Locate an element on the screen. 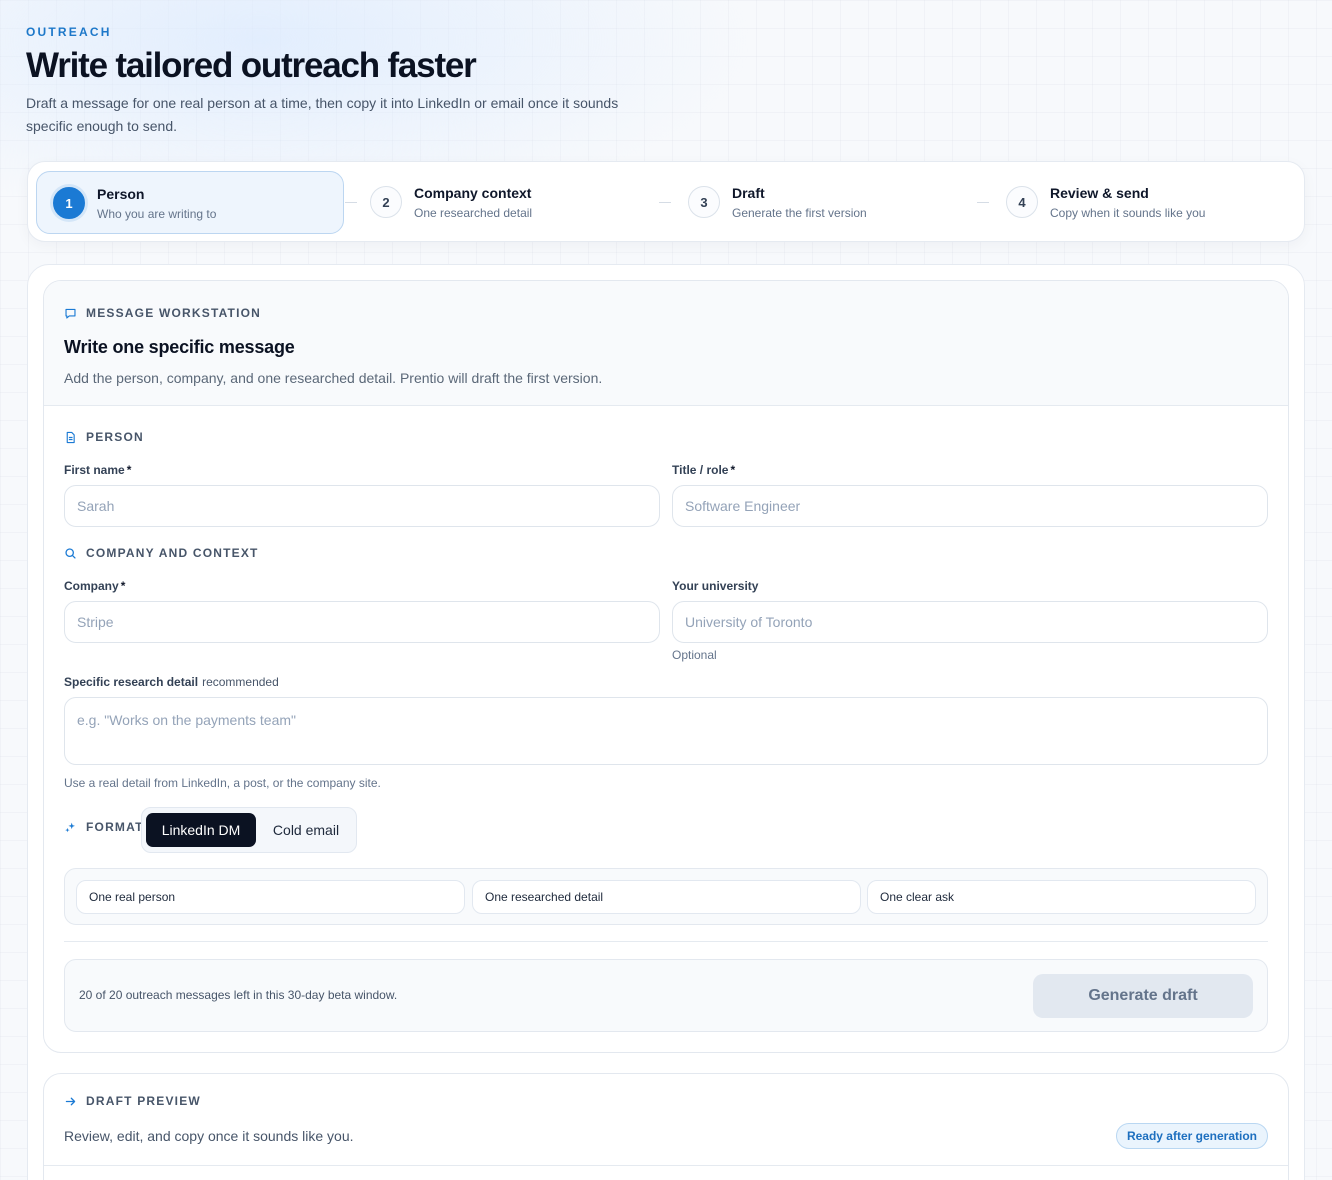 This screenshot has height=1180, width=1332. first-name-label: First name * is located at coordinates (97, 470).